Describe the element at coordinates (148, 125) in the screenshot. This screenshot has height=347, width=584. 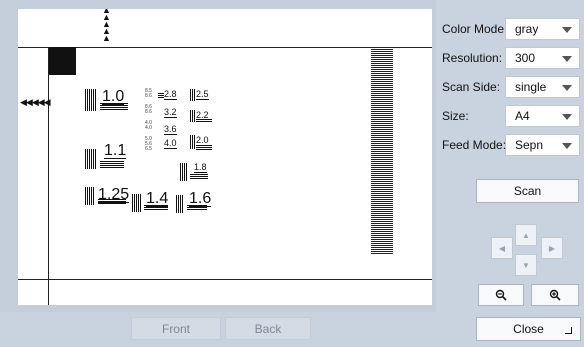
I see `micro-text: 4.0 4.0` at that location.